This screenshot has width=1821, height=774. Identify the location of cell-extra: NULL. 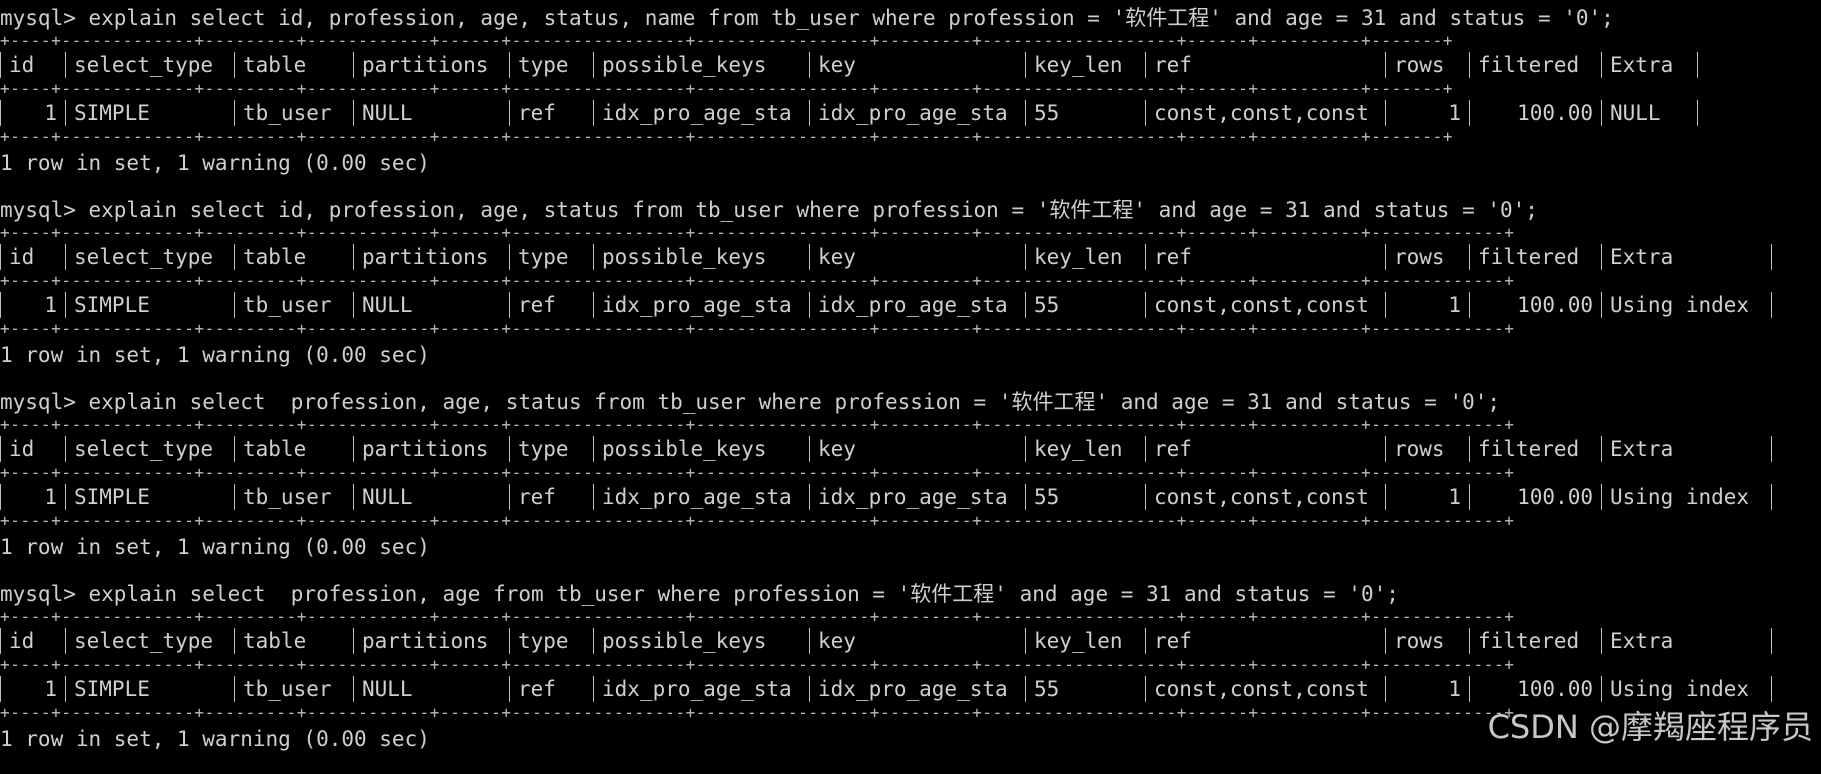
(1650, 113).